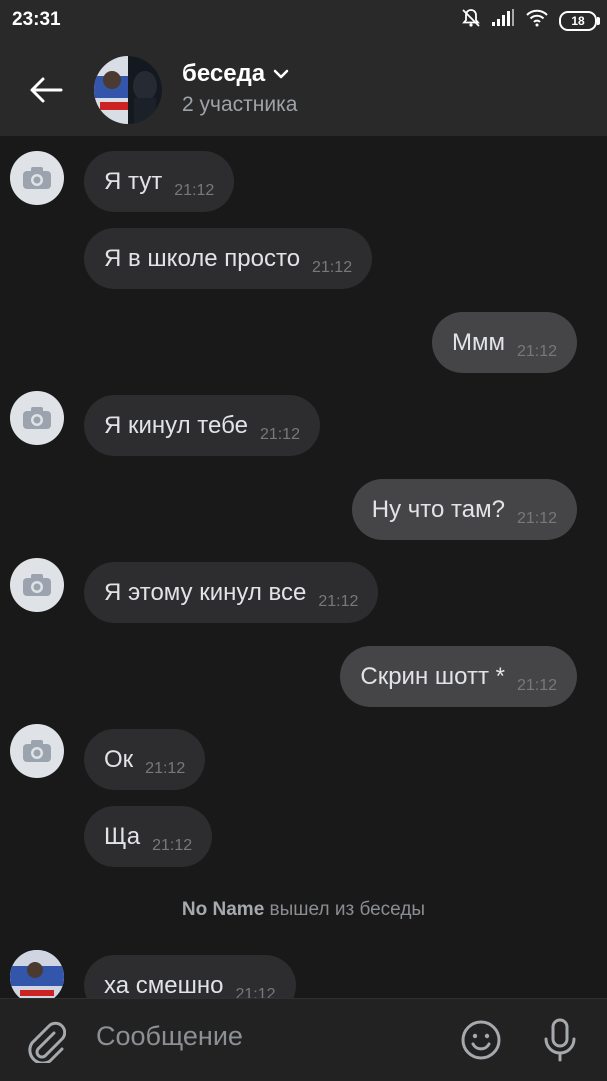  Describe the element at coordinates (202, 258) in the screenshot. I see `message-text: Я в школе просто` at that location.